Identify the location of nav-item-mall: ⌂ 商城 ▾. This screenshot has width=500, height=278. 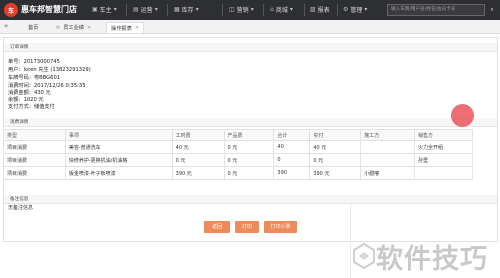
(281, 9).